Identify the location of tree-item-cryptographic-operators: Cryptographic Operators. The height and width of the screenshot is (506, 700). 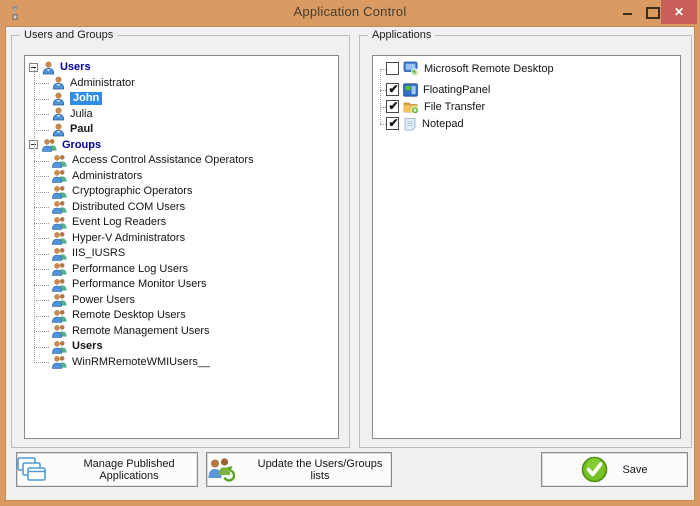
(181, 192).